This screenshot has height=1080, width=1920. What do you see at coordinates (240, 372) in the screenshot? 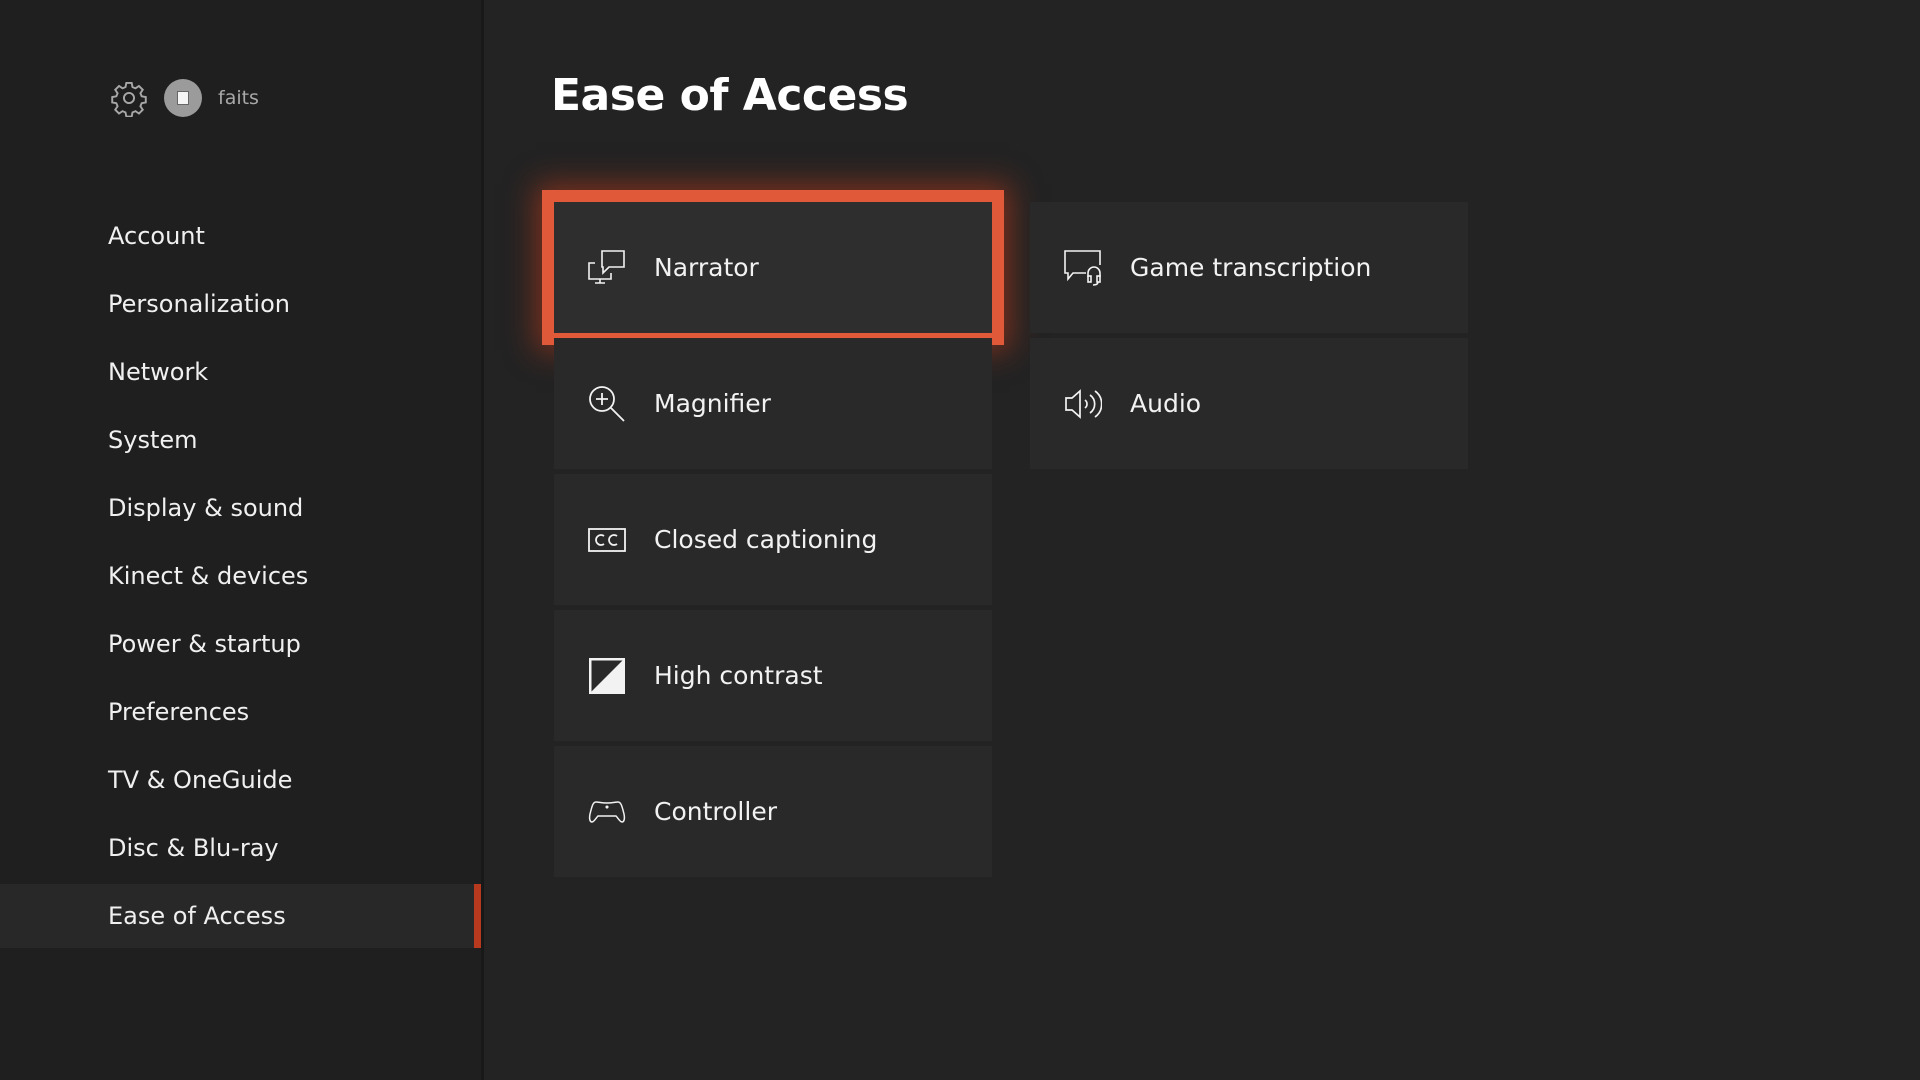
I see `sidebar-item-network: Network` at bounding box center [240, 372].